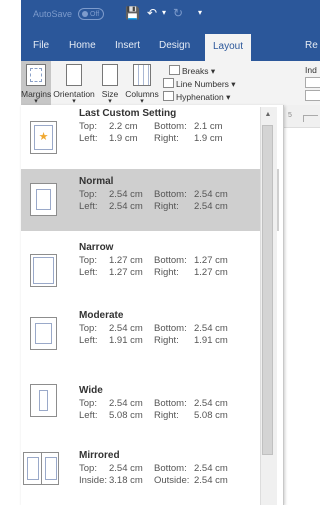 The height and width of the screenshot is (505, 320). I want to click on scrollbar-thumb, so click(267, 290).